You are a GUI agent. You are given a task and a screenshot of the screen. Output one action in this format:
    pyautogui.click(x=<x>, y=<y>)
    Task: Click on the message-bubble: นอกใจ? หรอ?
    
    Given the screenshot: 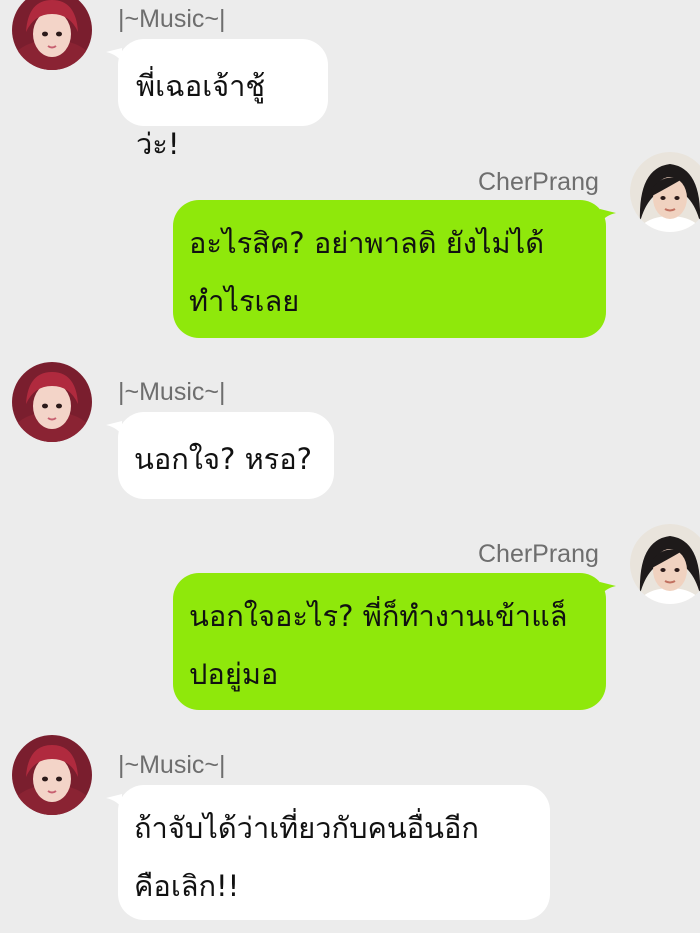 What is the action you would take?
    pyautogui.click(x=226, y=455)
    